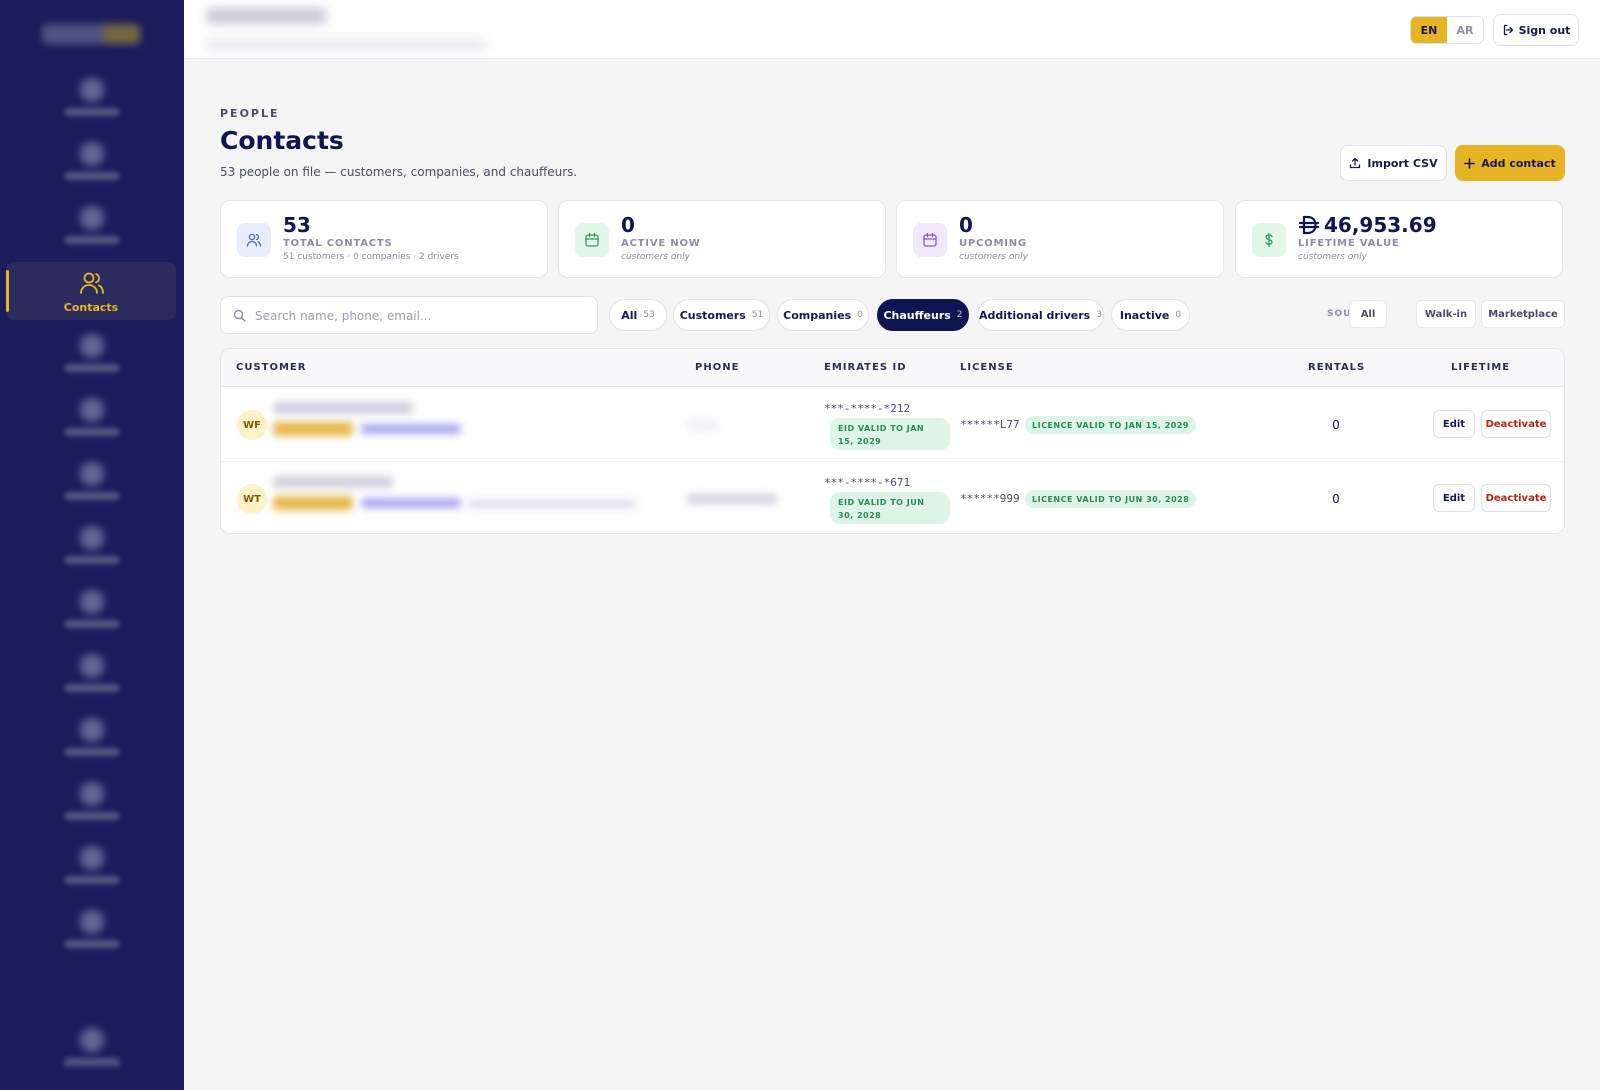 The width and height of the screenshot is (1600, 1090). I want to click on stat-card-upcoming: 0 UPCOMING customers only, so click(1060, 239).